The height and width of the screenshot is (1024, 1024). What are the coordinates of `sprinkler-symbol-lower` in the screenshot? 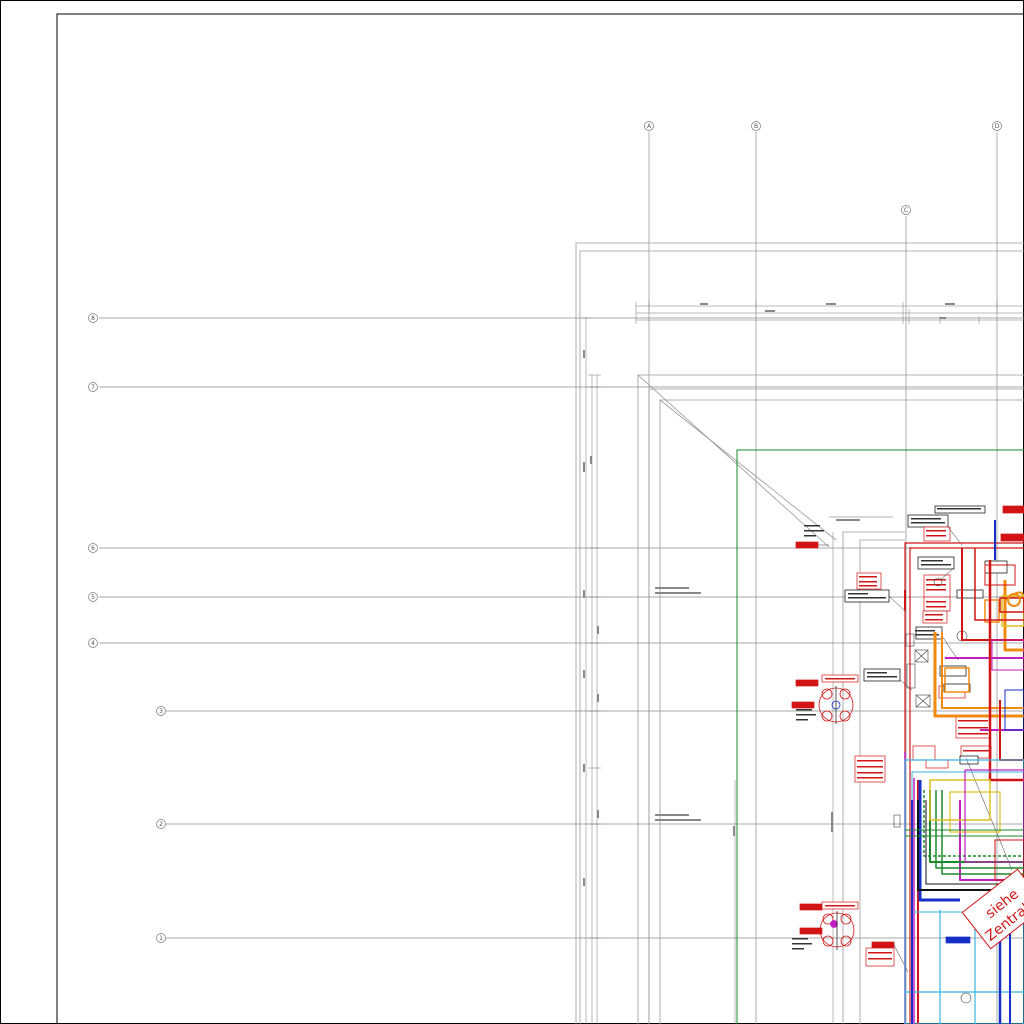 It's located at (837, 930).